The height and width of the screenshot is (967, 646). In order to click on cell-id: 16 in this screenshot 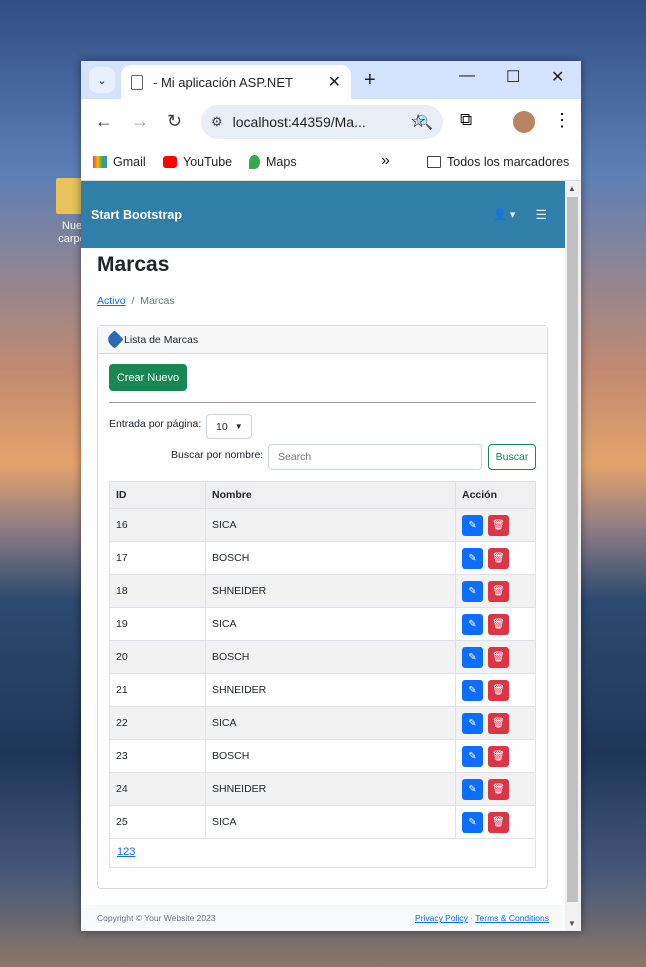, I will do `click(157, 525)`.